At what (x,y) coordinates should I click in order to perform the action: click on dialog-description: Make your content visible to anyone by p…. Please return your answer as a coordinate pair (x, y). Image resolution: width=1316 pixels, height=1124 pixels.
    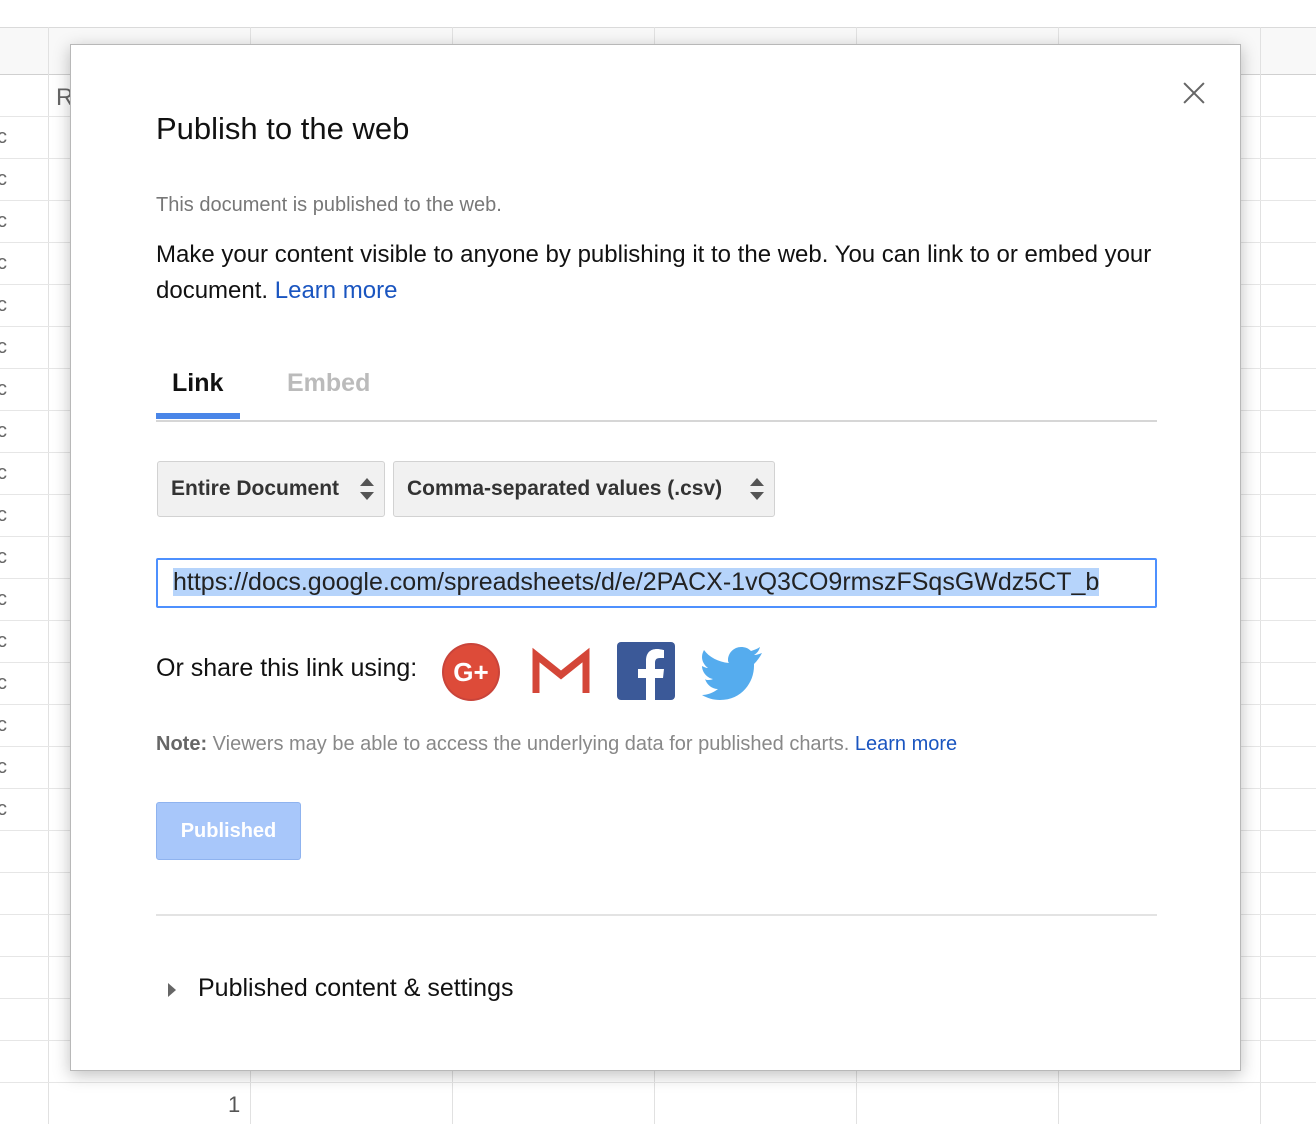
    Looking at the image, I should click on (656, 273).